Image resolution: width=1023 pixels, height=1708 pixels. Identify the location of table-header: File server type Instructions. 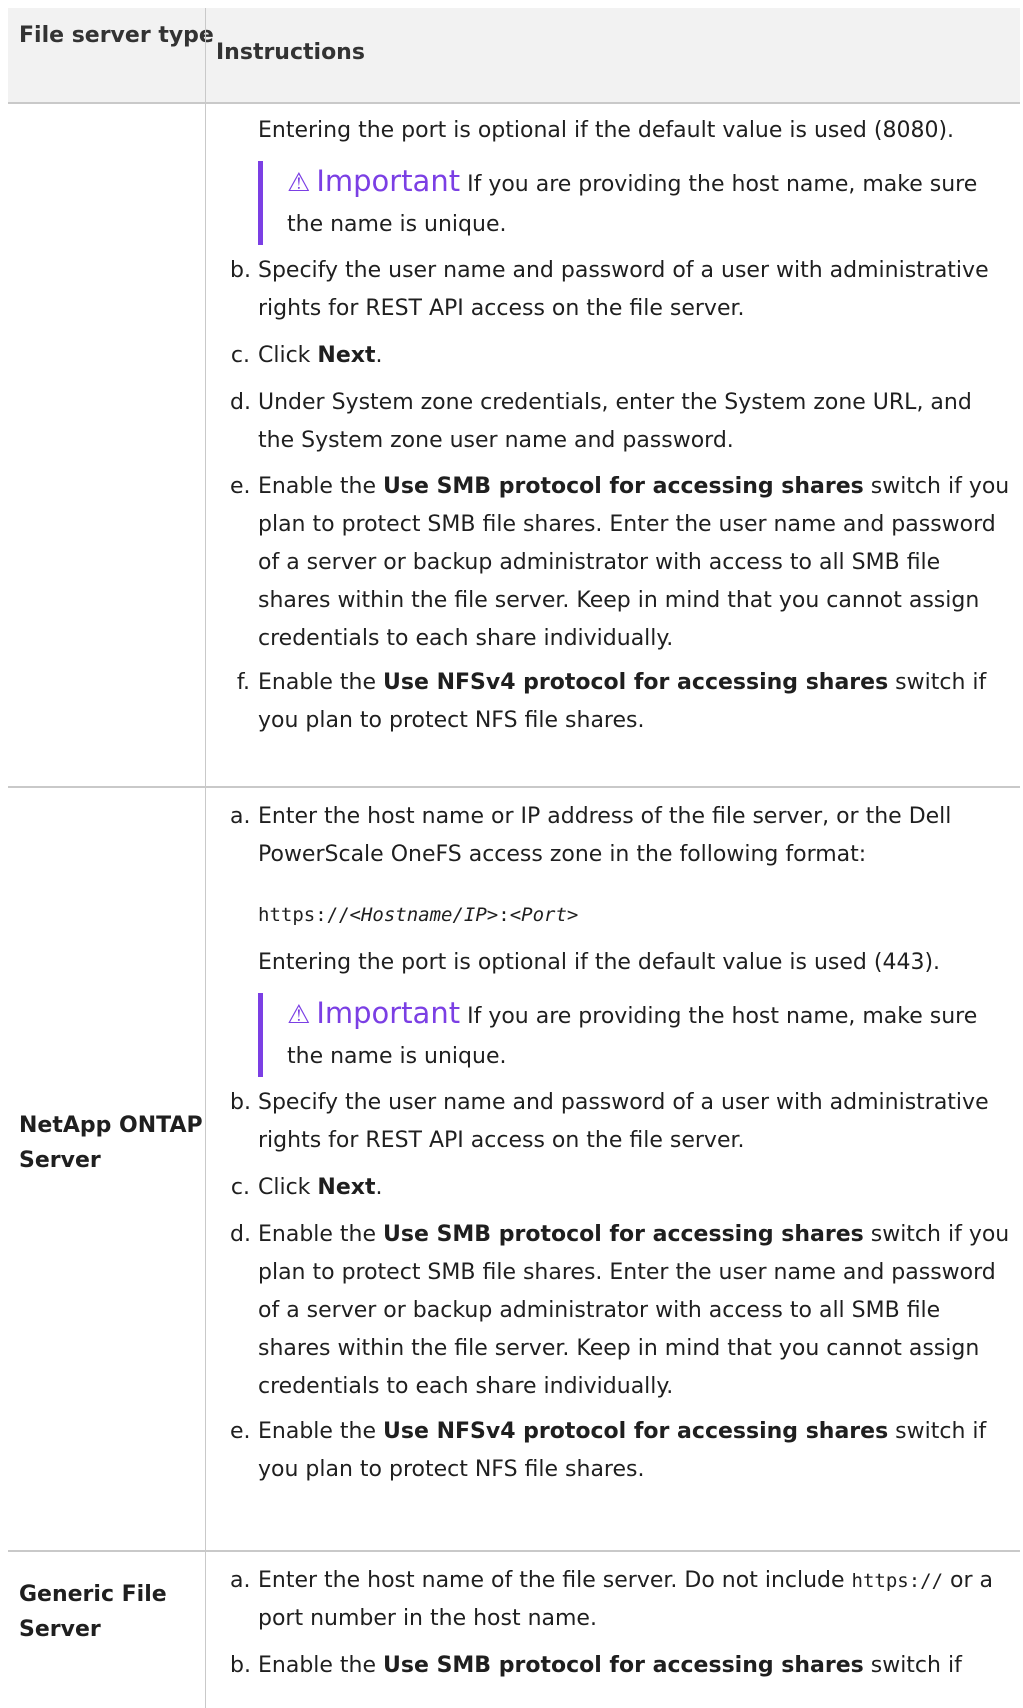
(514, 55).